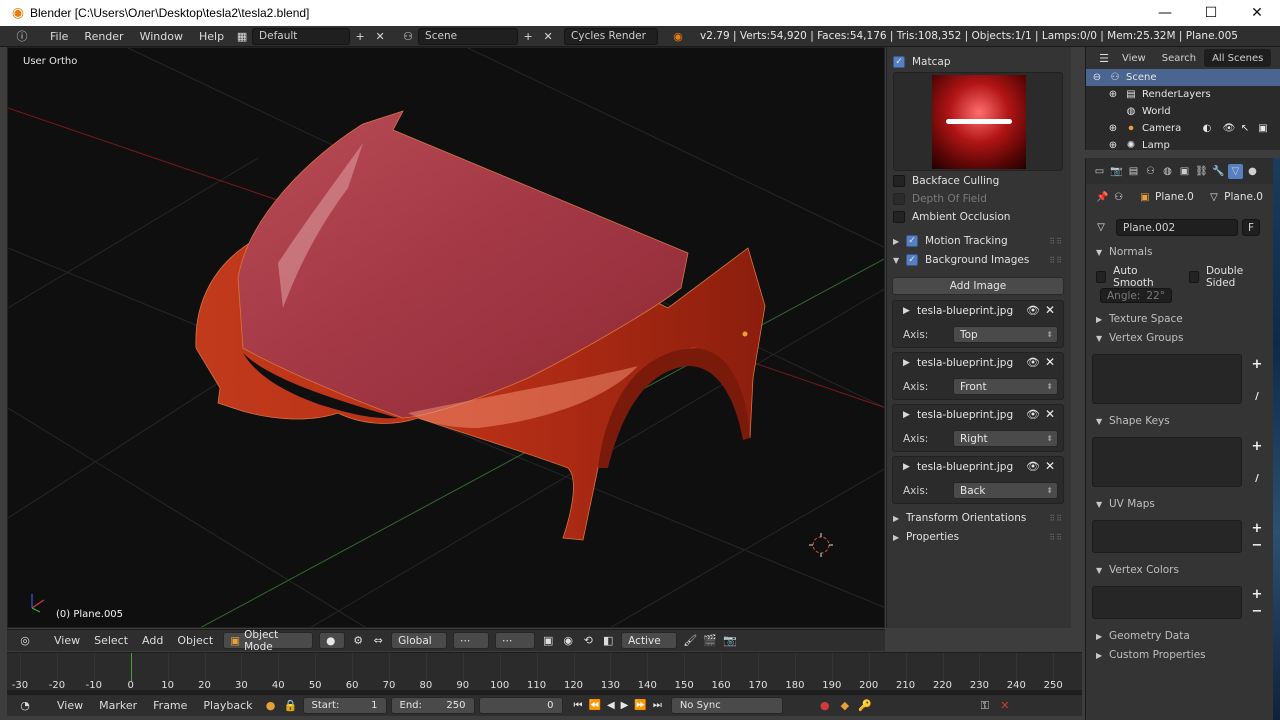 Image resolution: width=1280 pixels, height=720 pixels. I want to click on menu-help: Help, so click(211, 36).